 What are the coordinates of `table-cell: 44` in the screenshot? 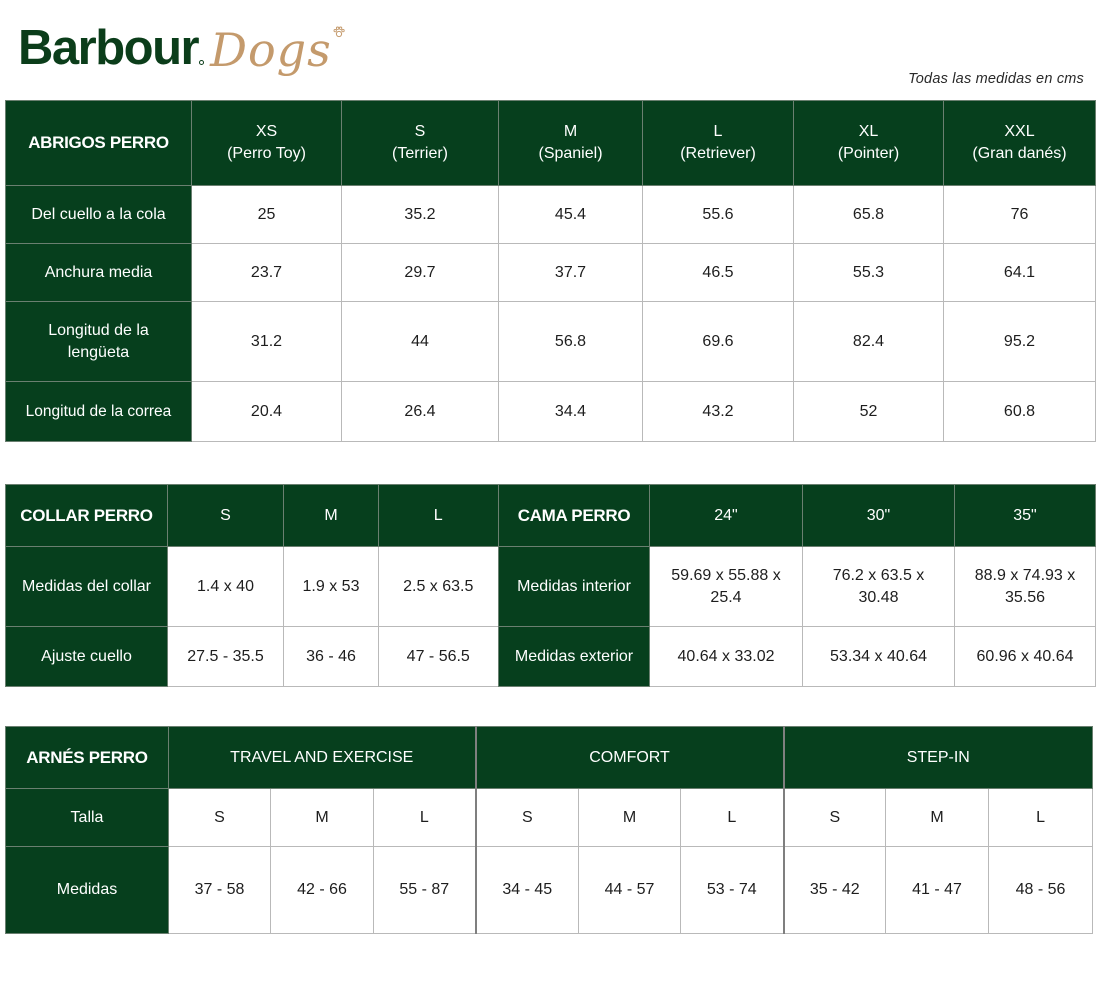 It's located at (420, 341).